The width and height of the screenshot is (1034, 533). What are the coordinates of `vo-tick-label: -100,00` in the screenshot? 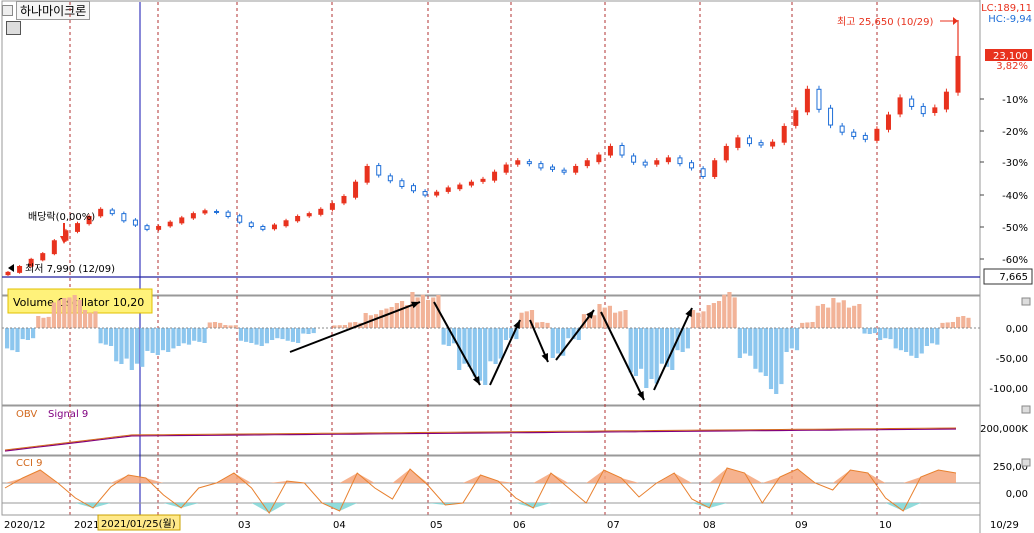 It's located at (1008, 389).